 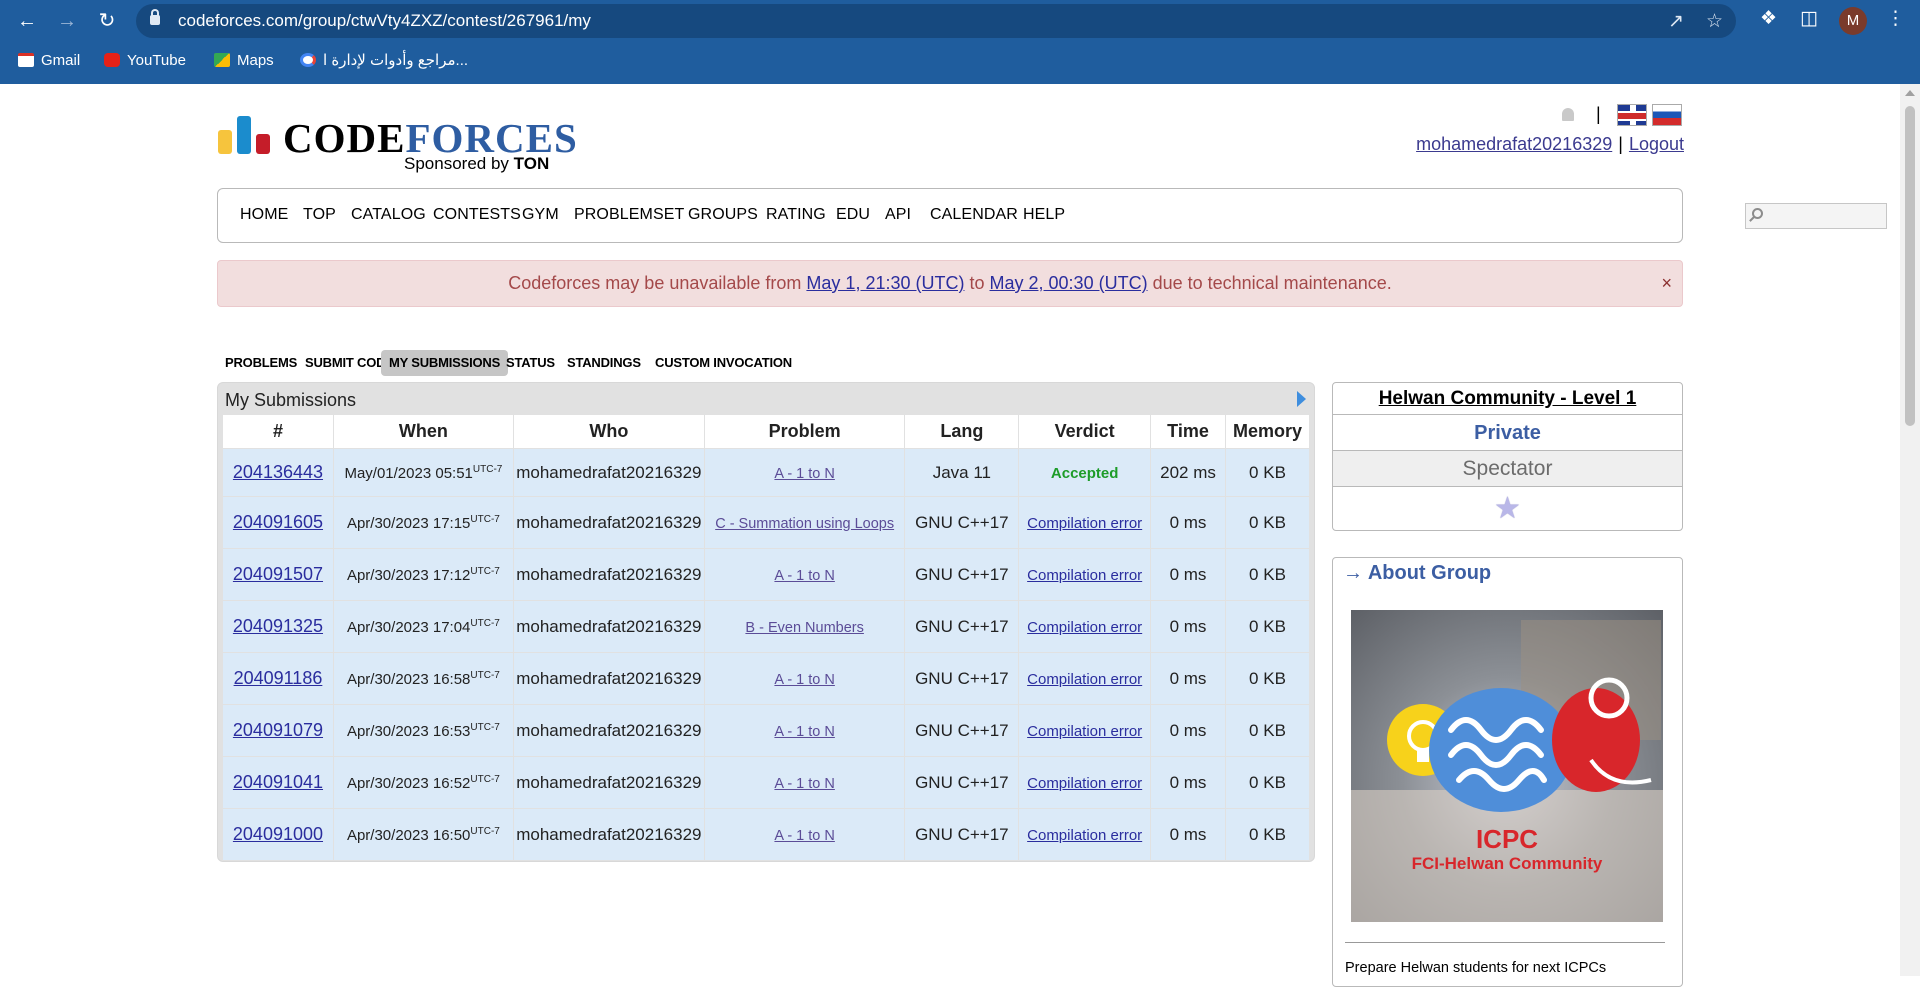 I want to click on menu-item-api: API, so click(x=898, y=215).